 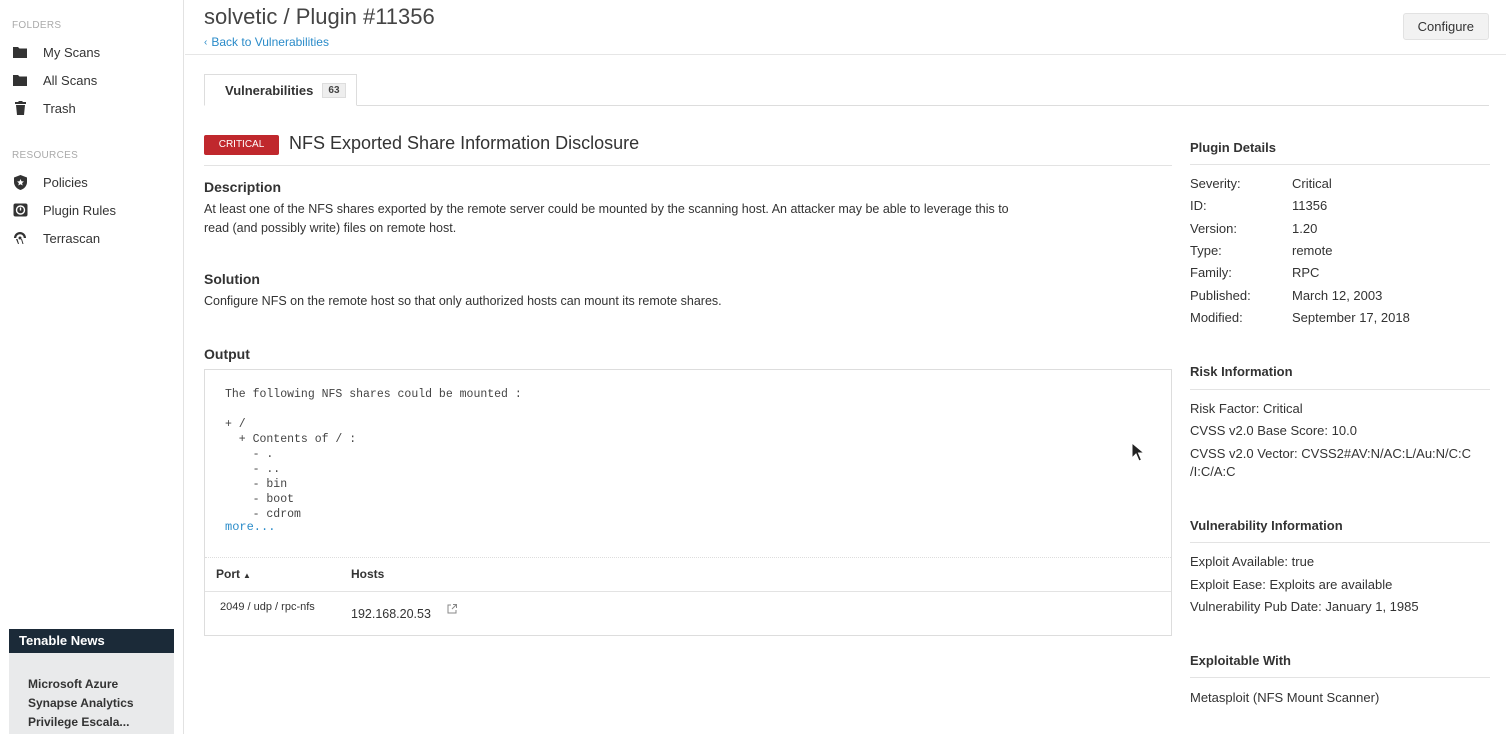 I want to click on risk-factor: Risk Factor: Critical, so click(x=1246, y=408).